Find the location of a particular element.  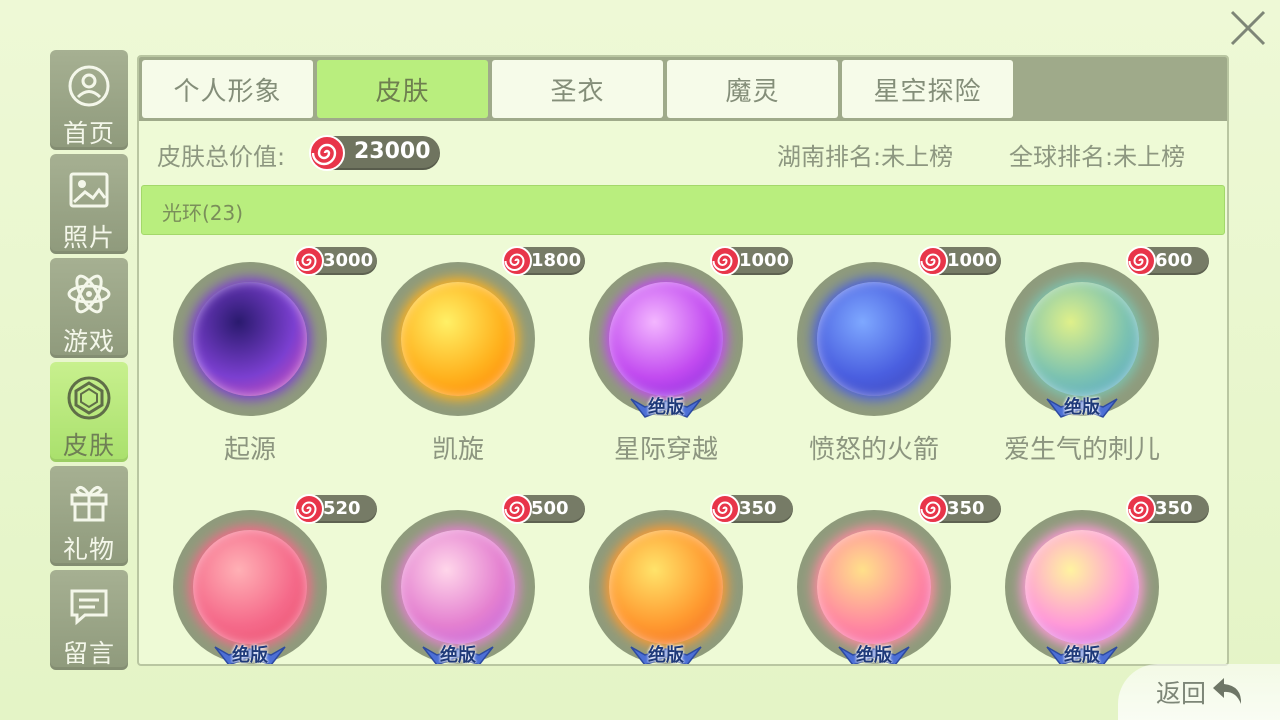

back-button: 返回 is located at coordinates (1199, 692).